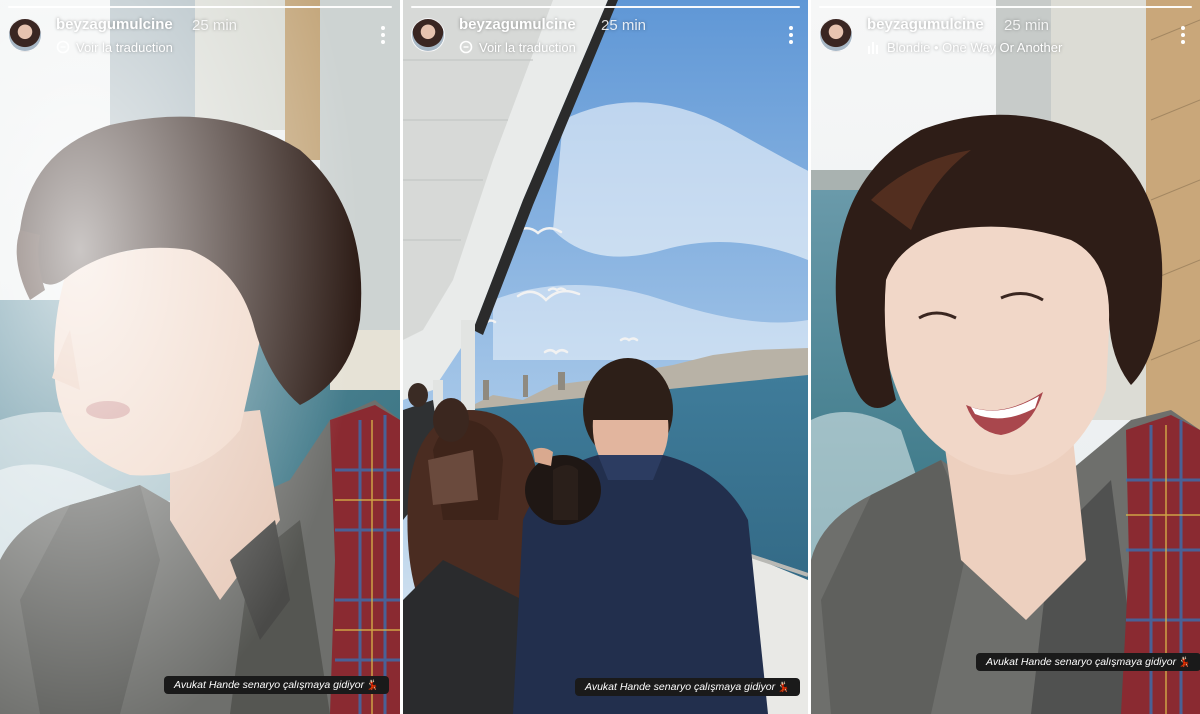  I want to click on music-info: Blondie • One Way Or Another, so click(964, 47).